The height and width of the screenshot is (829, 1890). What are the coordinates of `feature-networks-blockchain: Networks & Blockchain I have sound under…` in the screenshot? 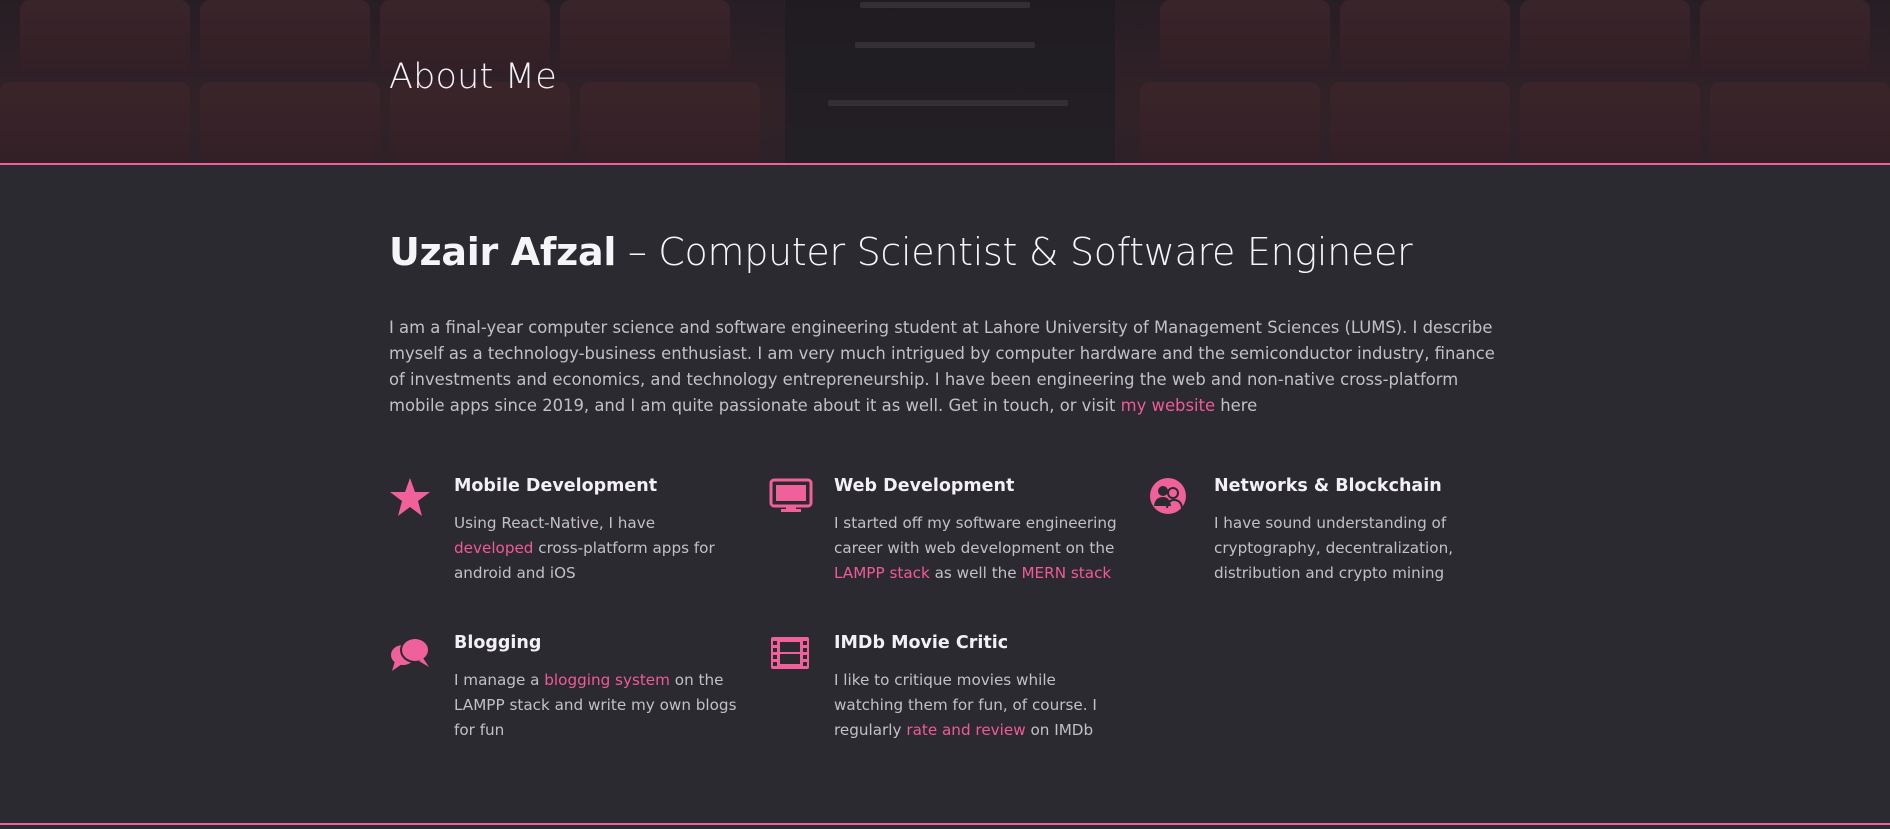 It's located at (1319, 531).